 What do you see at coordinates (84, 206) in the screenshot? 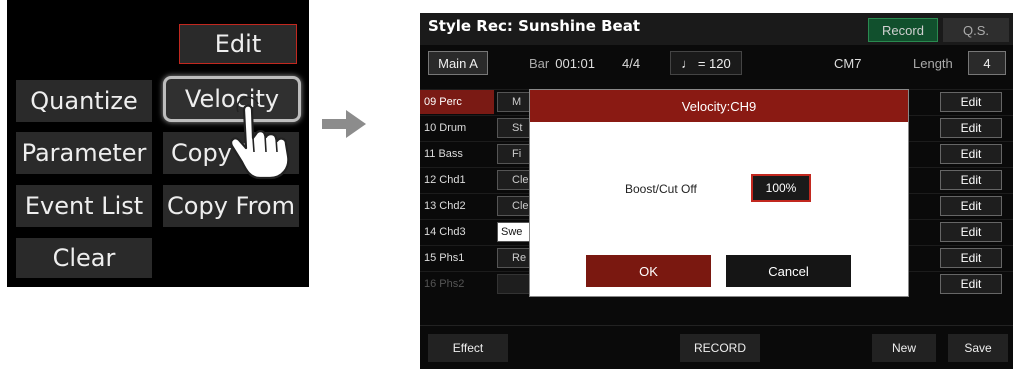
I see `event-list-button: Event List` at bounding box center [84, 206].